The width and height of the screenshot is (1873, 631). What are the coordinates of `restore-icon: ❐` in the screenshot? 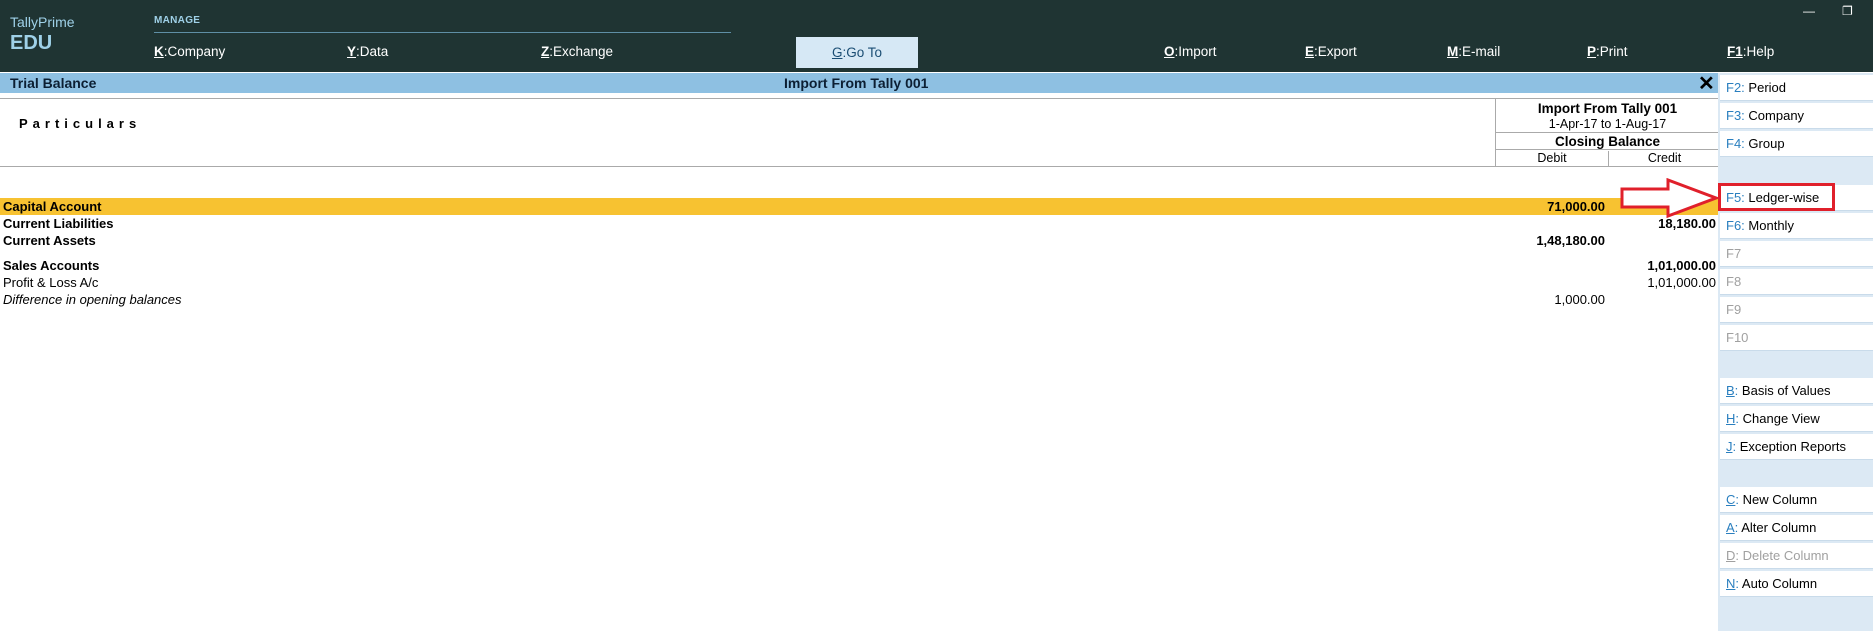 It's located at (1847, 11).